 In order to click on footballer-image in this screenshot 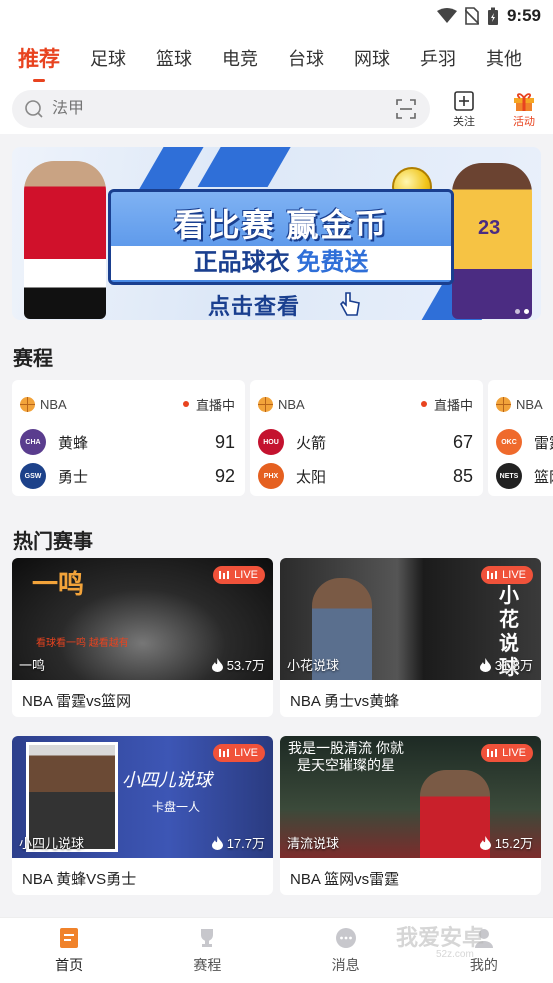, I will do `click(65, 240)`.